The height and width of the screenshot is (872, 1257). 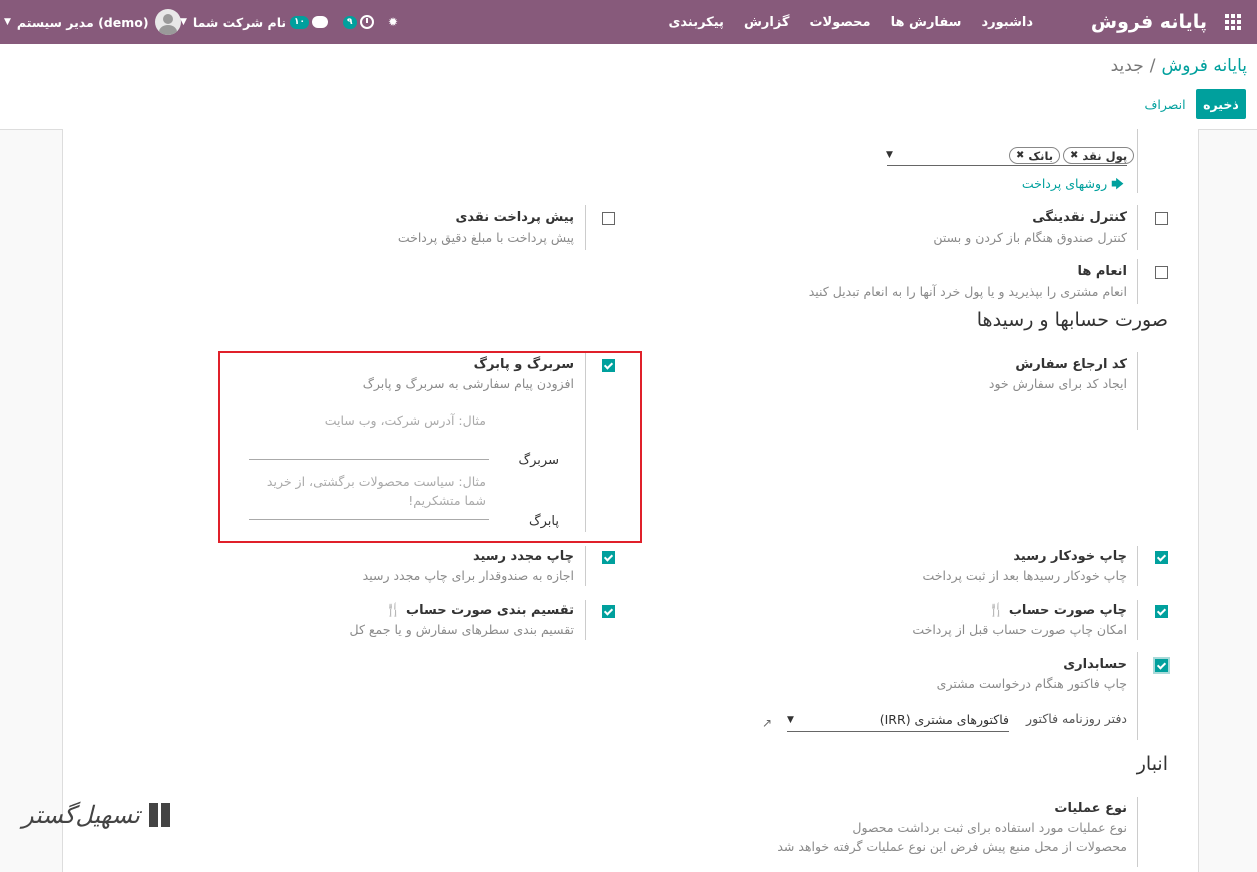 What do you see at coordinates (1127, 66) in the screenshot?
I see `breadcrumb-current: جدید` at bounding box center [1127, 66].